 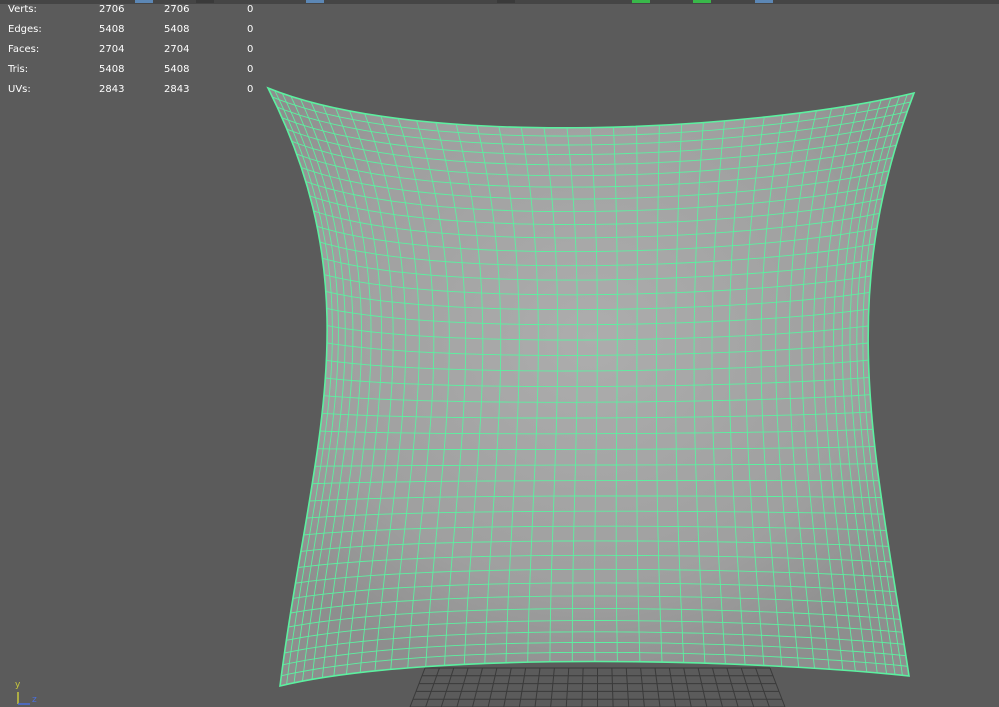 I want to click on hud-row-tris: Tris: 5408 5408 0, so click(x=135, y=70).